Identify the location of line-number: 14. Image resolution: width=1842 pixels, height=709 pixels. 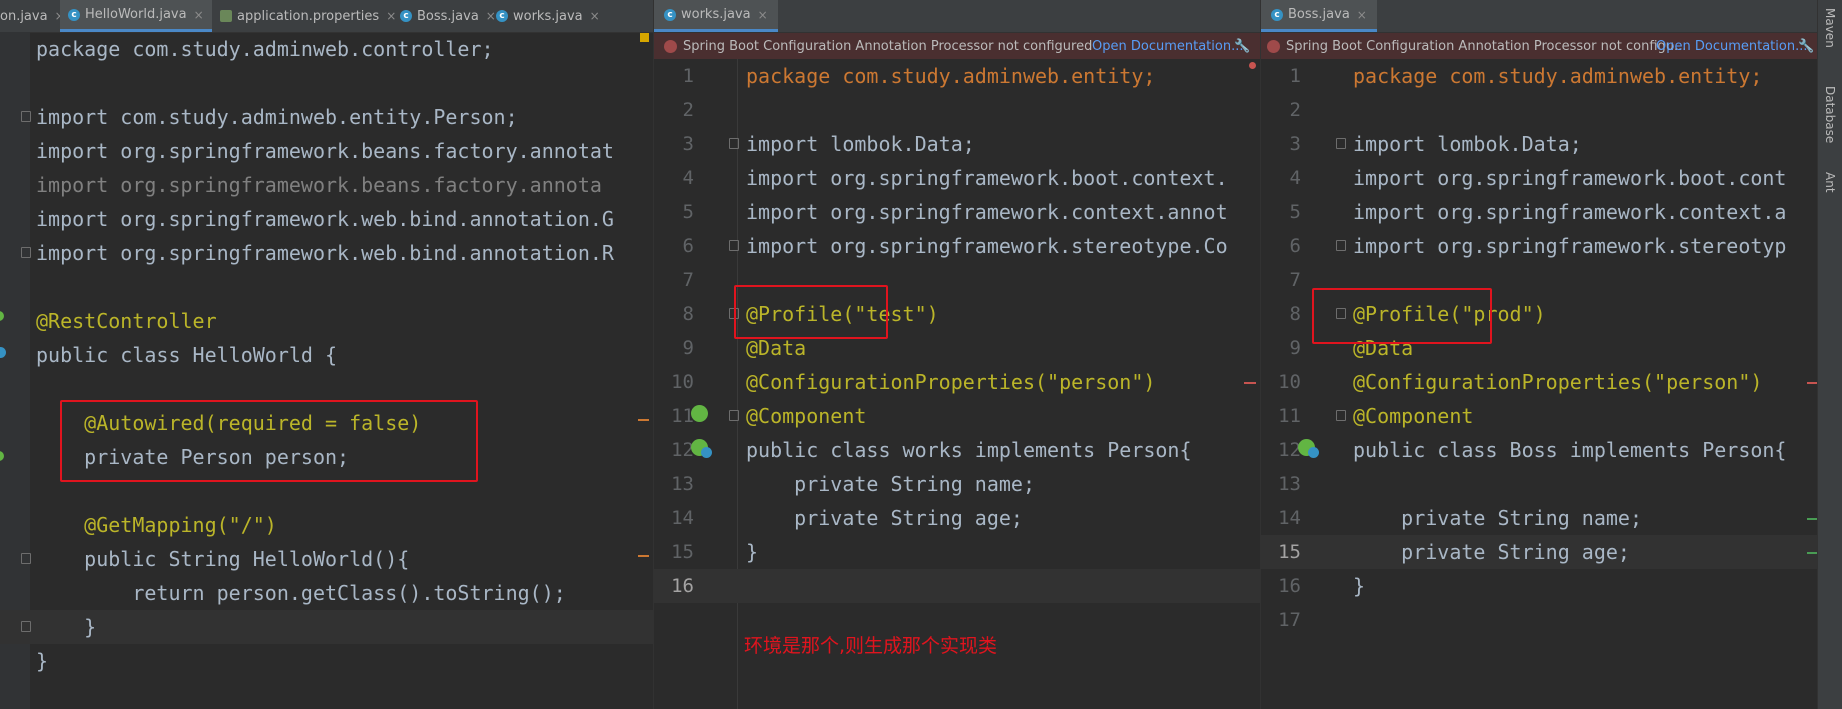
(682, 518).